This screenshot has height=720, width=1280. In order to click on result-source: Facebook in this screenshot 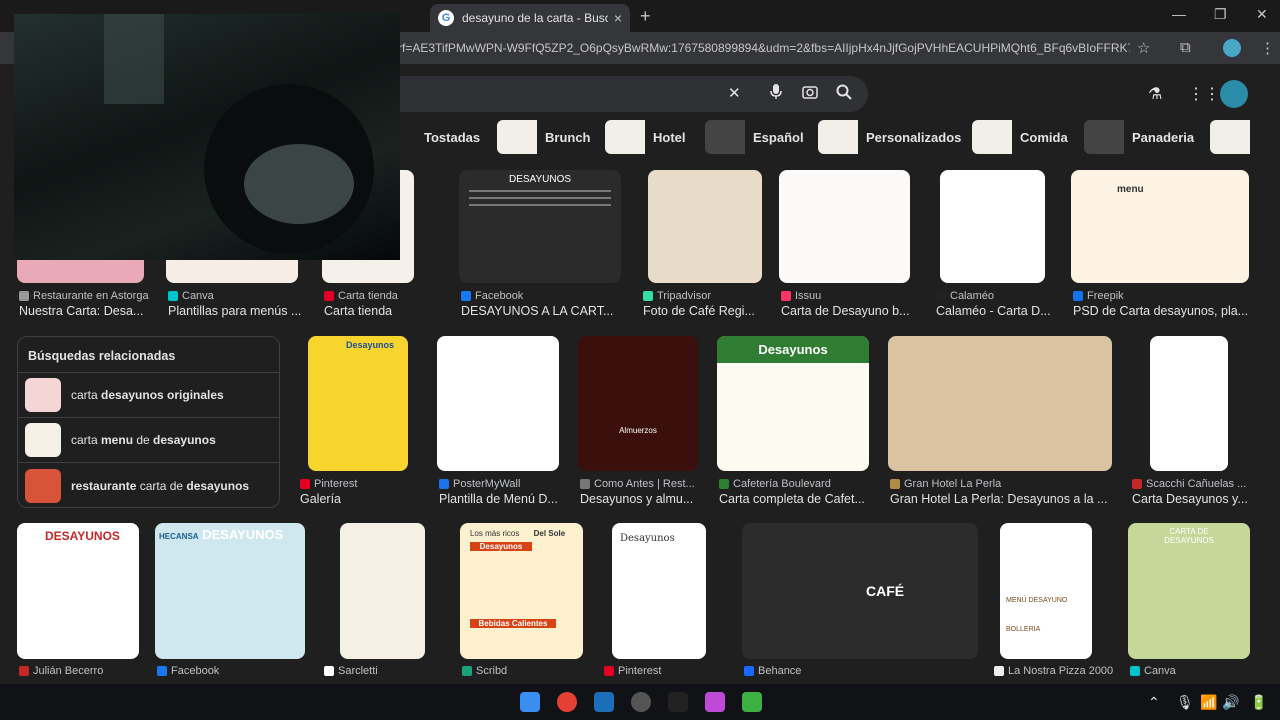, I will do `click(492, 296)`.